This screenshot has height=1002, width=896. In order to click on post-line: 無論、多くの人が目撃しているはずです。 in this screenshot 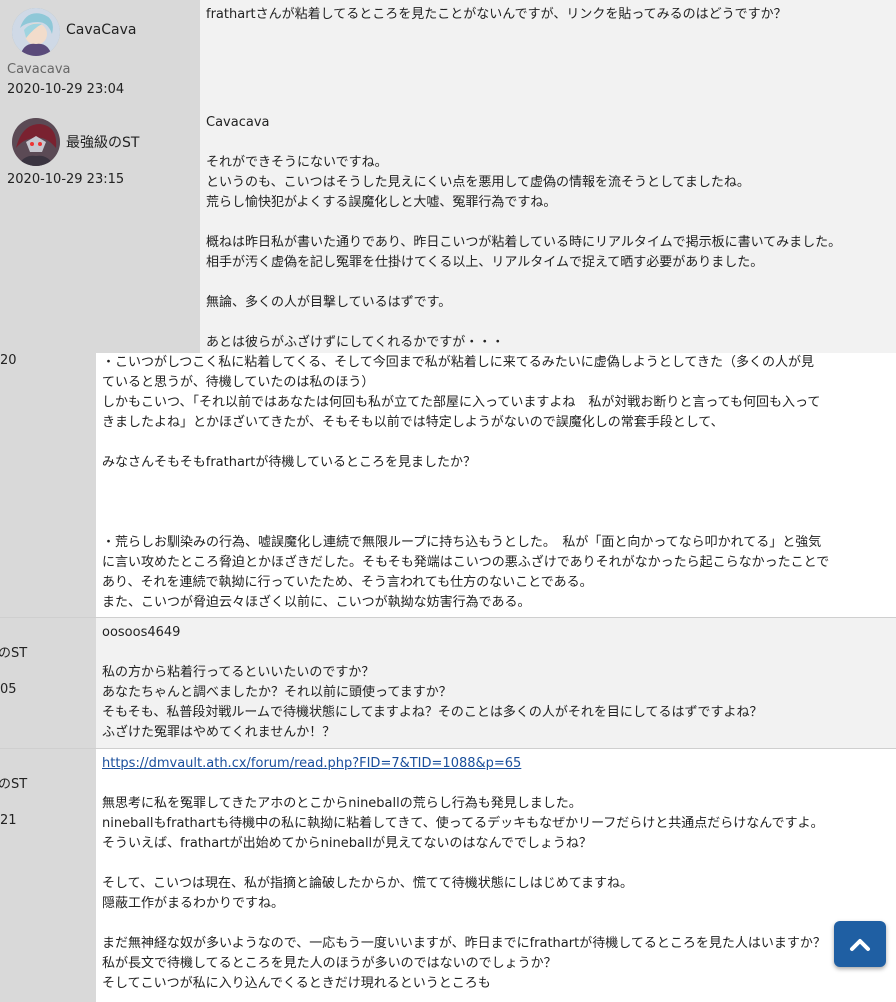, I will do `click(329, 302)`.